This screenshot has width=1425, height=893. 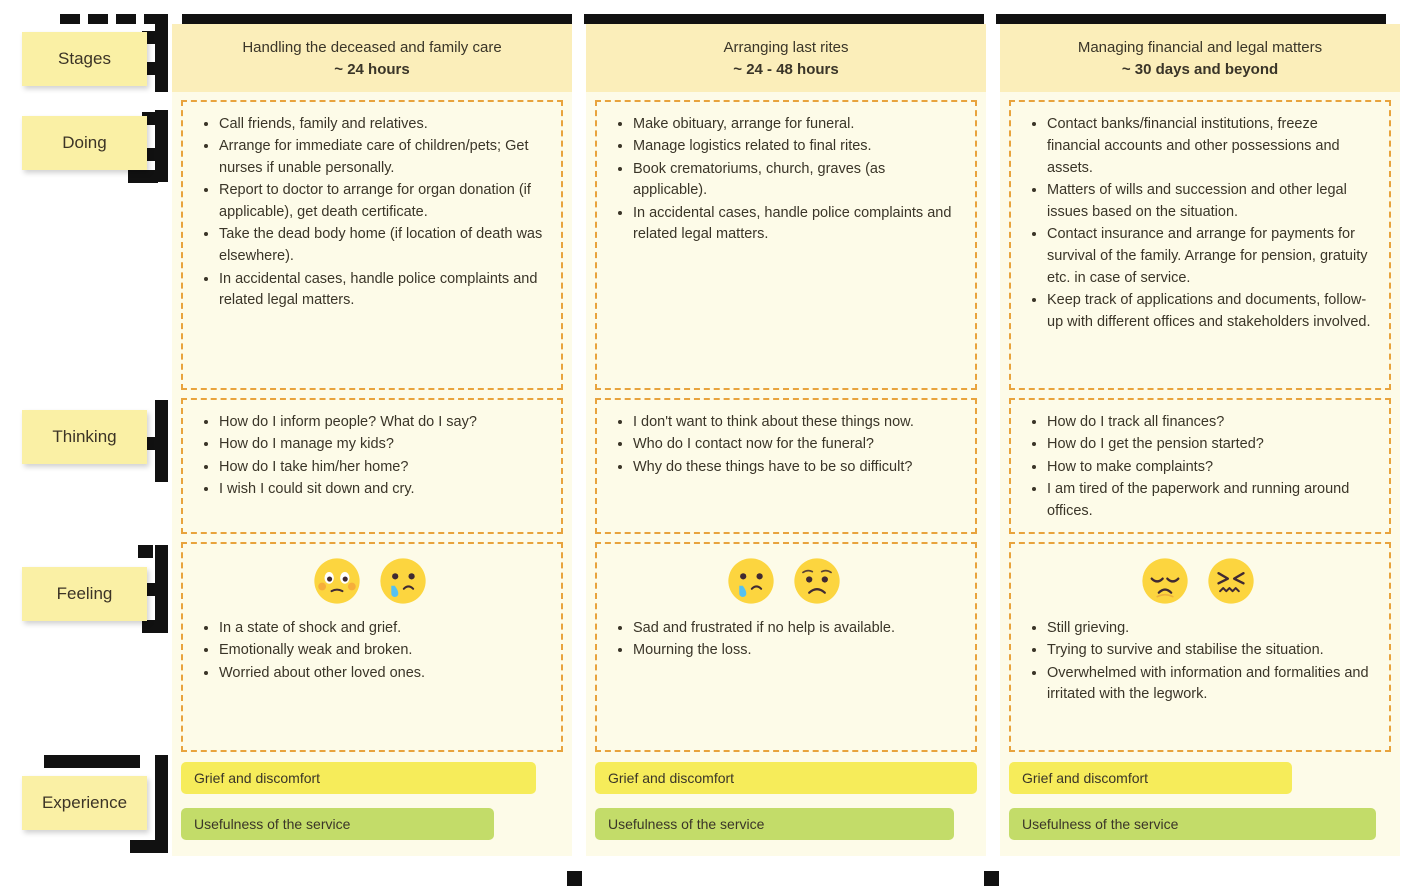 I want to click on sidebar-label-feeling: Feeling, so click(x=84, y=593).